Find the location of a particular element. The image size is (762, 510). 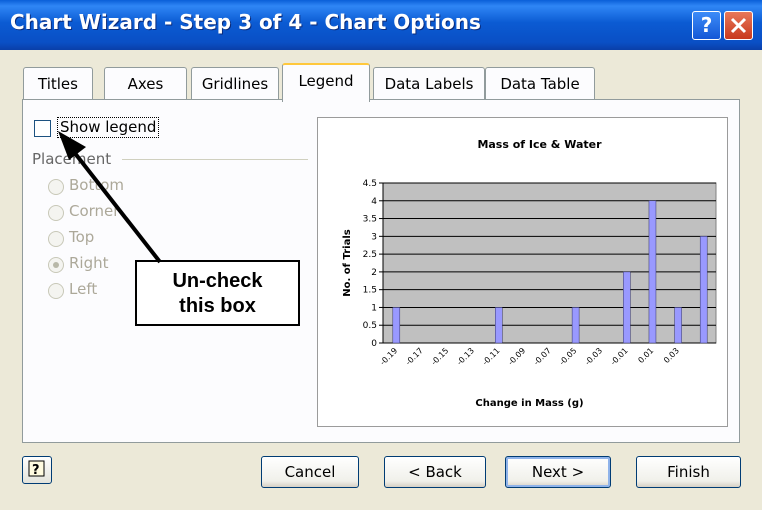

y-axis-title: No. of Trials is located at coordinates (347, 262).